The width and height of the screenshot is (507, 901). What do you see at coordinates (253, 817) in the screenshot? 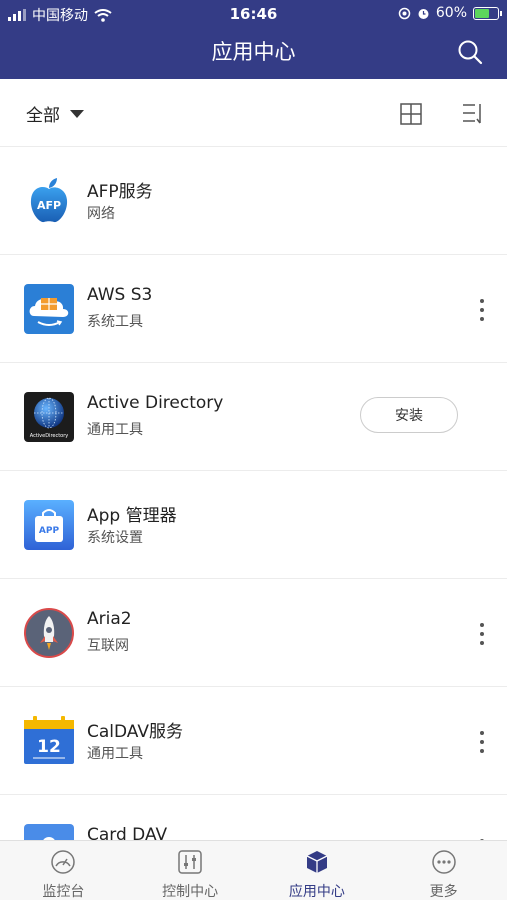
I see `list-item: Card DAV` at bounding box center [253, 817].